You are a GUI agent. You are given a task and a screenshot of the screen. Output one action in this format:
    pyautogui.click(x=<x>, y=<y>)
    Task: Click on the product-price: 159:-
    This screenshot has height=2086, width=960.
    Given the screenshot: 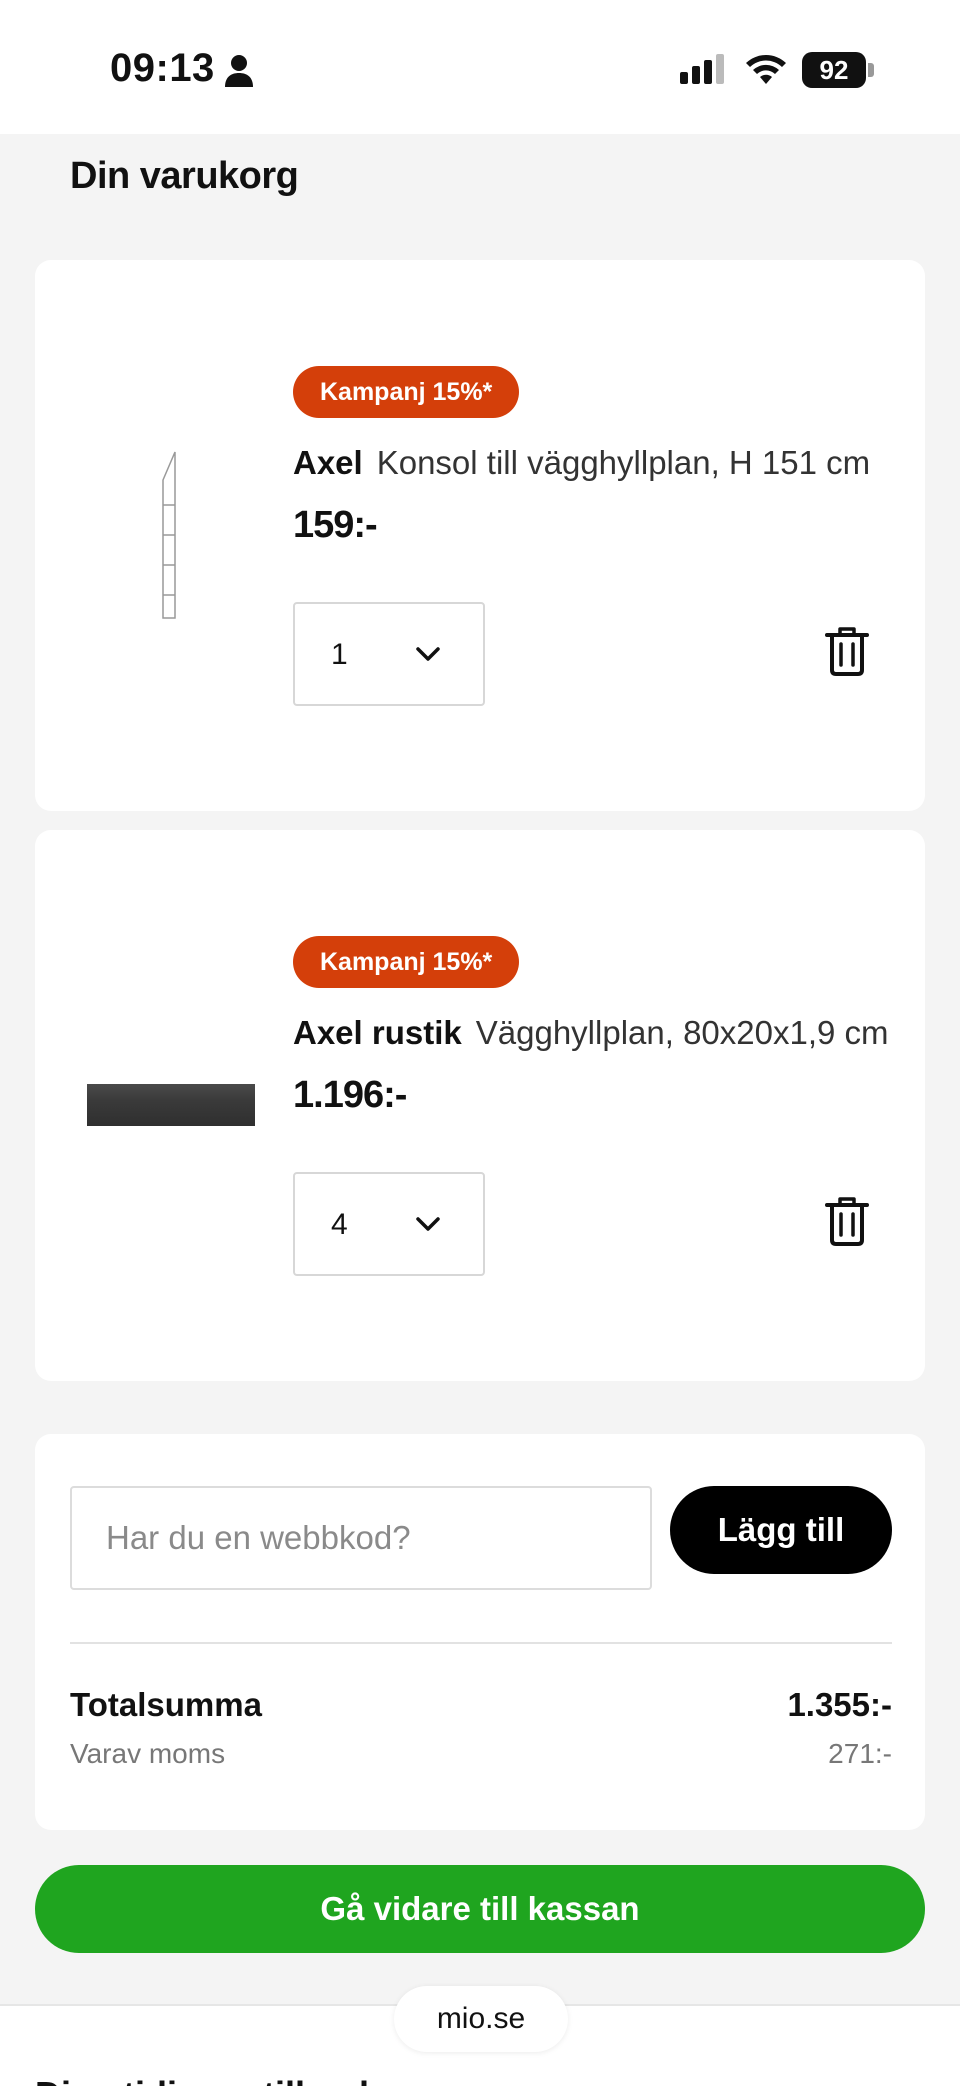 What is the action you would take?
    pyautogui.click(x=335, y=525)
    